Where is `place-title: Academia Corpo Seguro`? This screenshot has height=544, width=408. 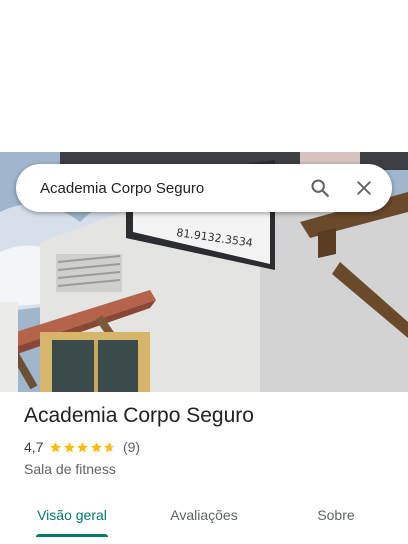
place-title: Academia Corpo Seguro is located at coordinates (139, 415).